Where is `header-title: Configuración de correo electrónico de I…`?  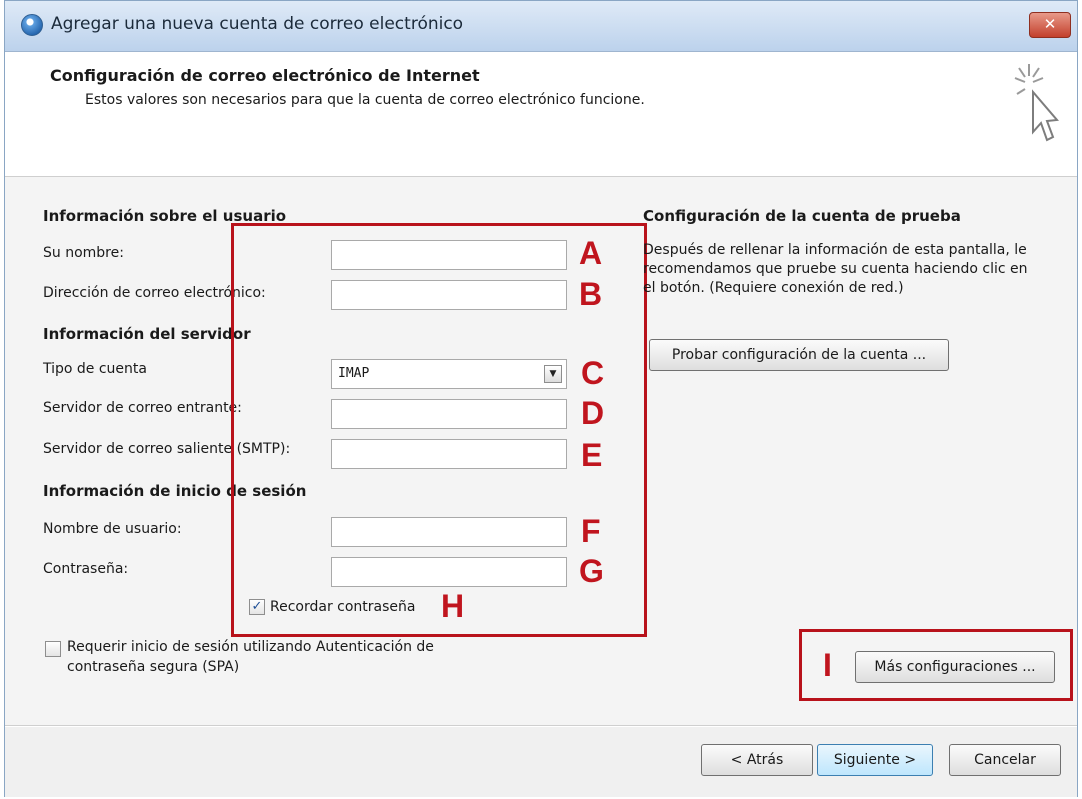 header-title: Configuración de correo electrónico de I… is located at coordinates (265, 75).